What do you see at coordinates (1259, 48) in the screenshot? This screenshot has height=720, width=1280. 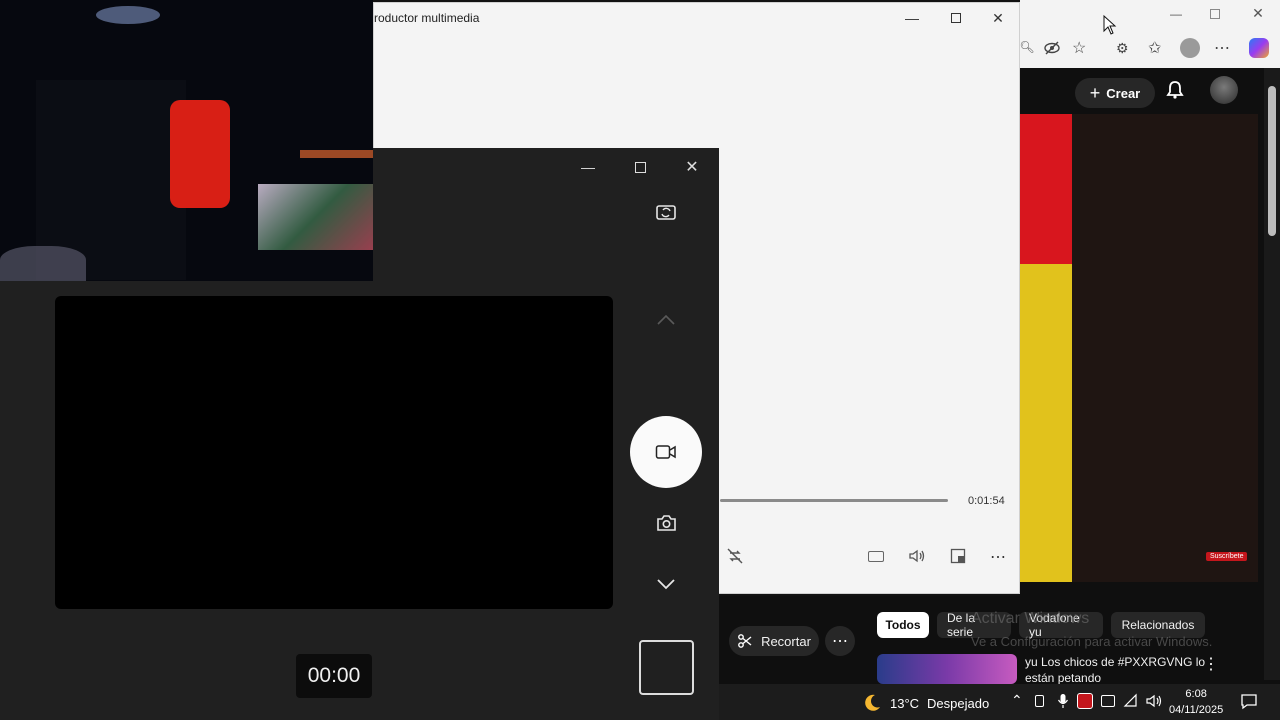 I see `copilot-icon` at bounding box center [1259, 48].